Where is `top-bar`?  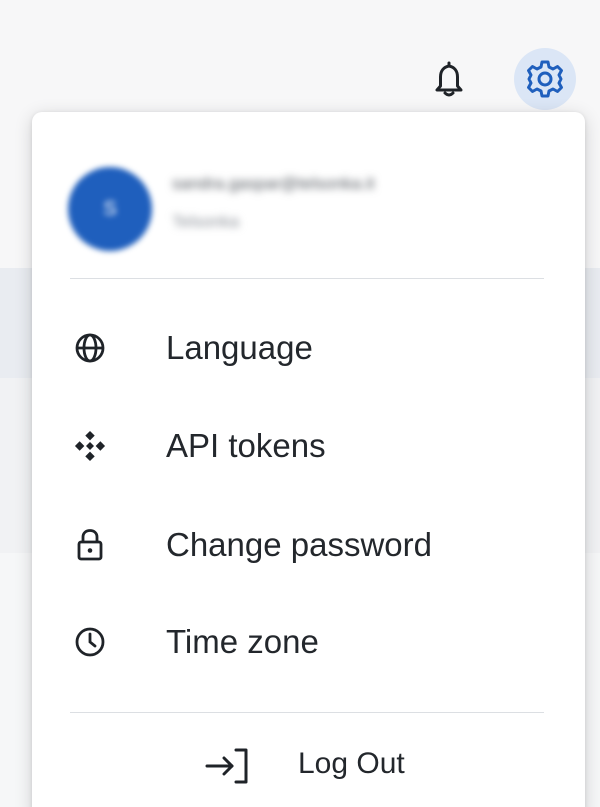 top-bar is located at coordinates (300, 57).